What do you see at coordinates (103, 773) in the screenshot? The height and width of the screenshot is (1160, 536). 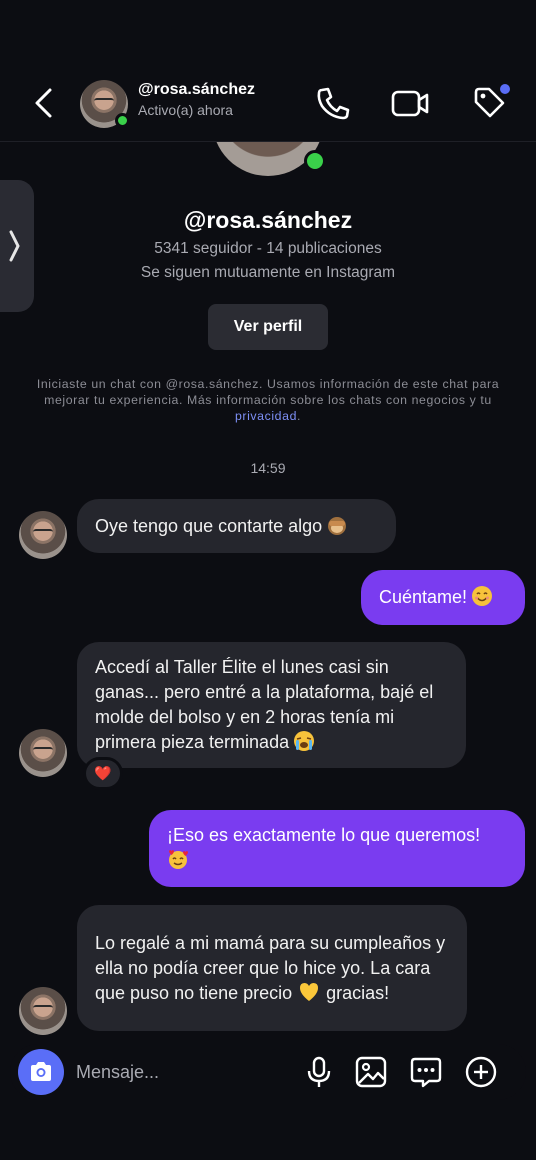 I see `heart-reaction: ❤️` at bounding box center [103, 773].